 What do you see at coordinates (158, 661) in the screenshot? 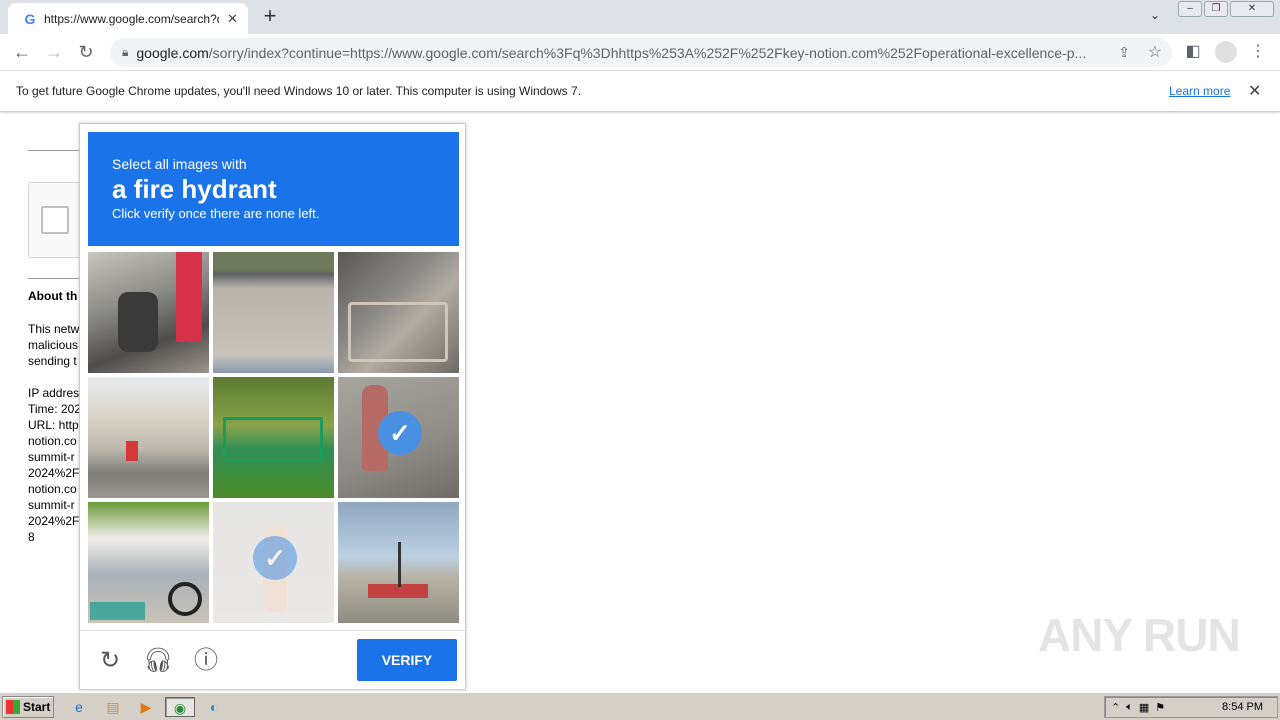
I see `audio-headphones-icon: 🎧︎` at bounding box center [158, 661].